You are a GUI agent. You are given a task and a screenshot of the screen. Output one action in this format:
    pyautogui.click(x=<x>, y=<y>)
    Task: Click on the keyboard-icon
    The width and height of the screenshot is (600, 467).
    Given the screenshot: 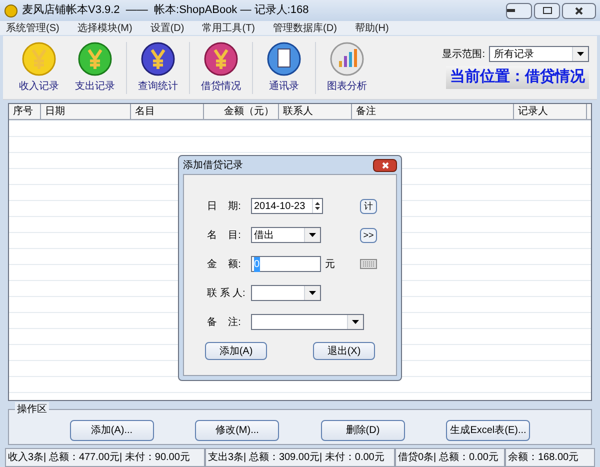 What is the action you would take?
    pyautogui.click(x=368, y=264)
    